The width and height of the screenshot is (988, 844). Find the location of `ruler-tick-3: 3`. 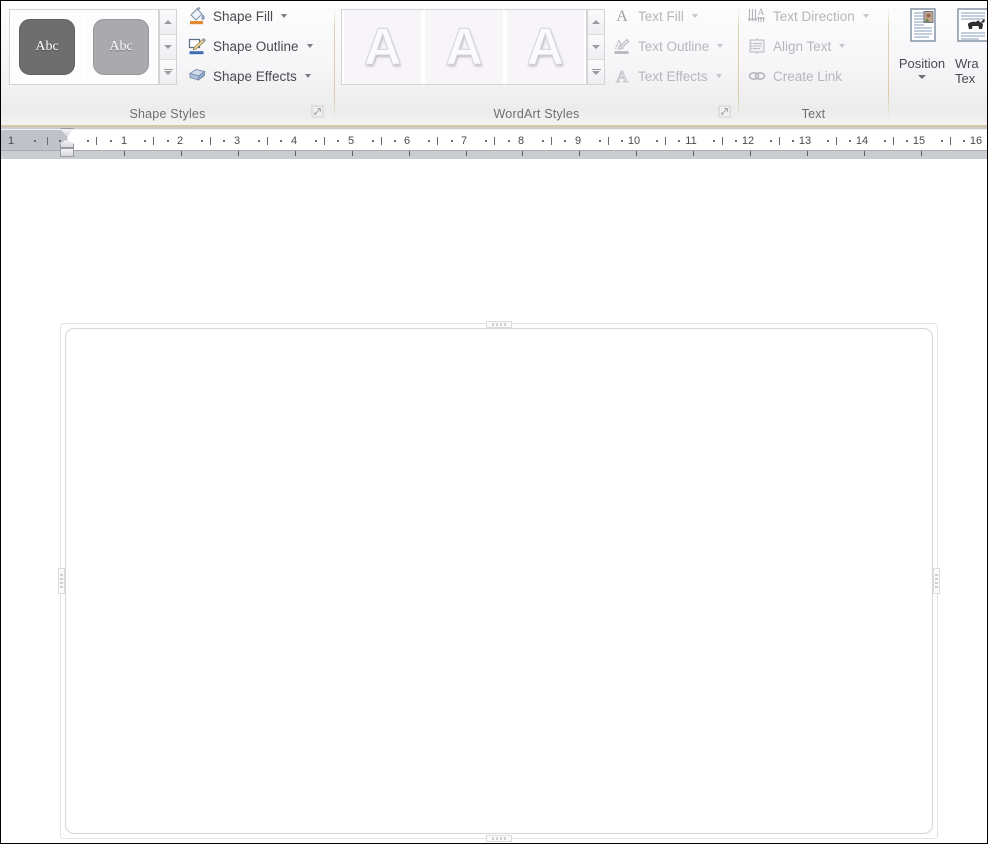

ruler-tick-3: 3 is located at coordinates (237, 141).